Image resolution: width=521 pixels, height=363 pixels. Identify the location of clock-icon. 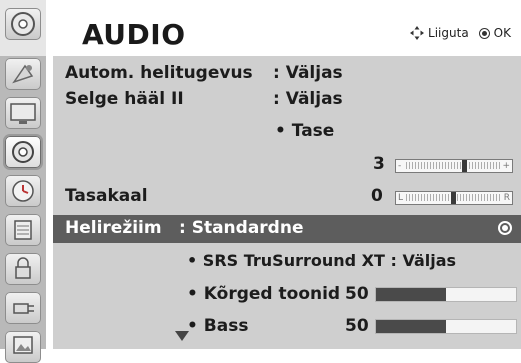
(23, 191).